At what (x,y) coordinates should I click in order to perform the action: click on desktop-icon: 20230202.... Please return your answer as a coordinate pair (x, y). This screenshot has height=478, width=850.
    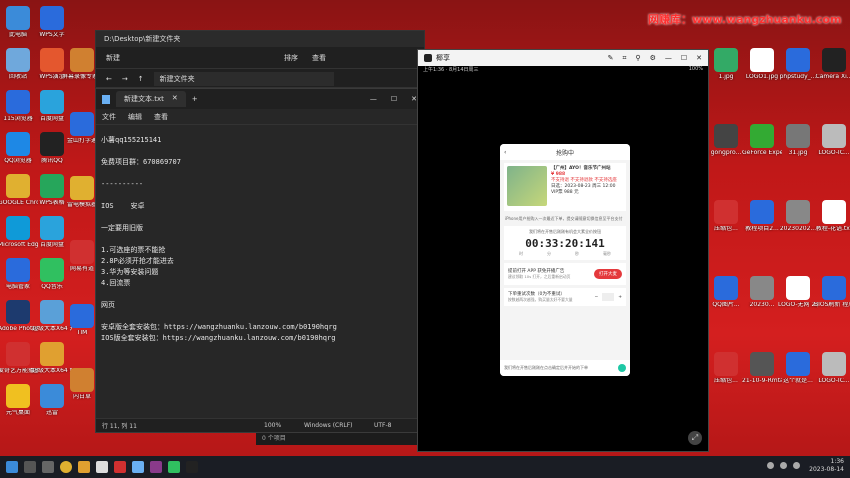
    Looking at the image, I should click on (798, 216).